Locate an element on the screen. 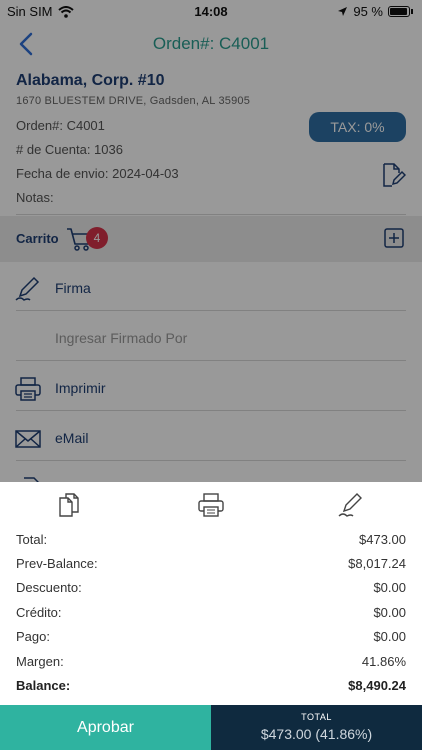  total-display: TOTAL $473.00 (41.86%) is located at coordinates (316, 727).